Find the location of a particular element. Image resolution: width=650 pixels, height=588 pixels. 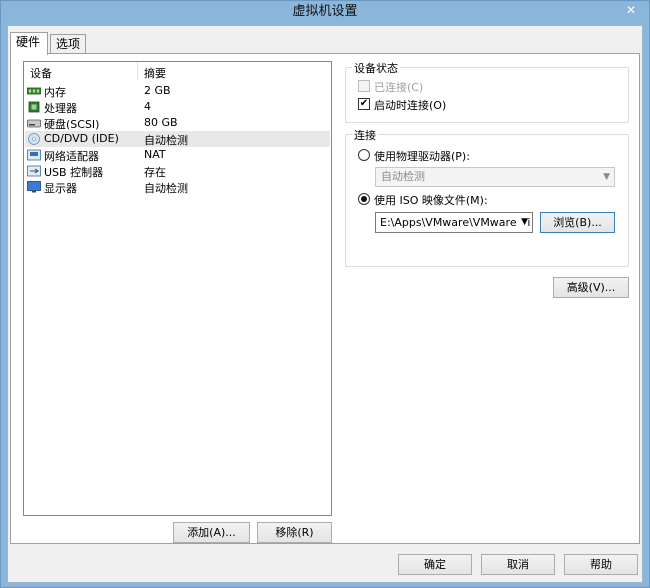

tab-hardware: 硬件 is located at coordinates (29, 43).